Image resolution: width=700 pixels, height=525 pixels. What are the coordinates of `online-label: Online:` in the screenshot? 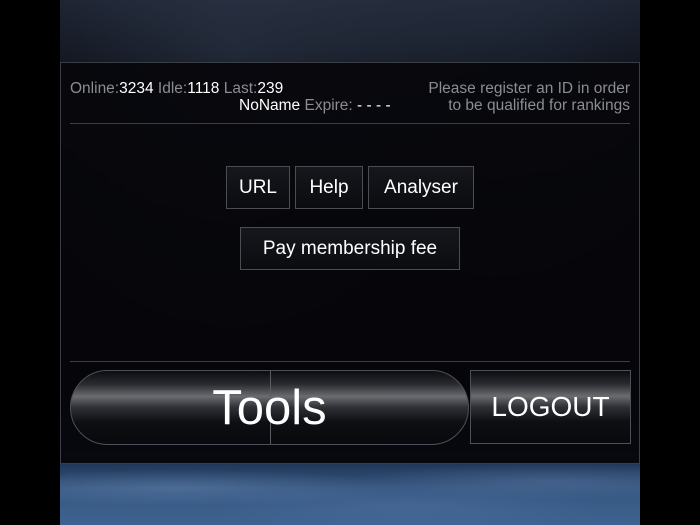 It's located at (95, 88).